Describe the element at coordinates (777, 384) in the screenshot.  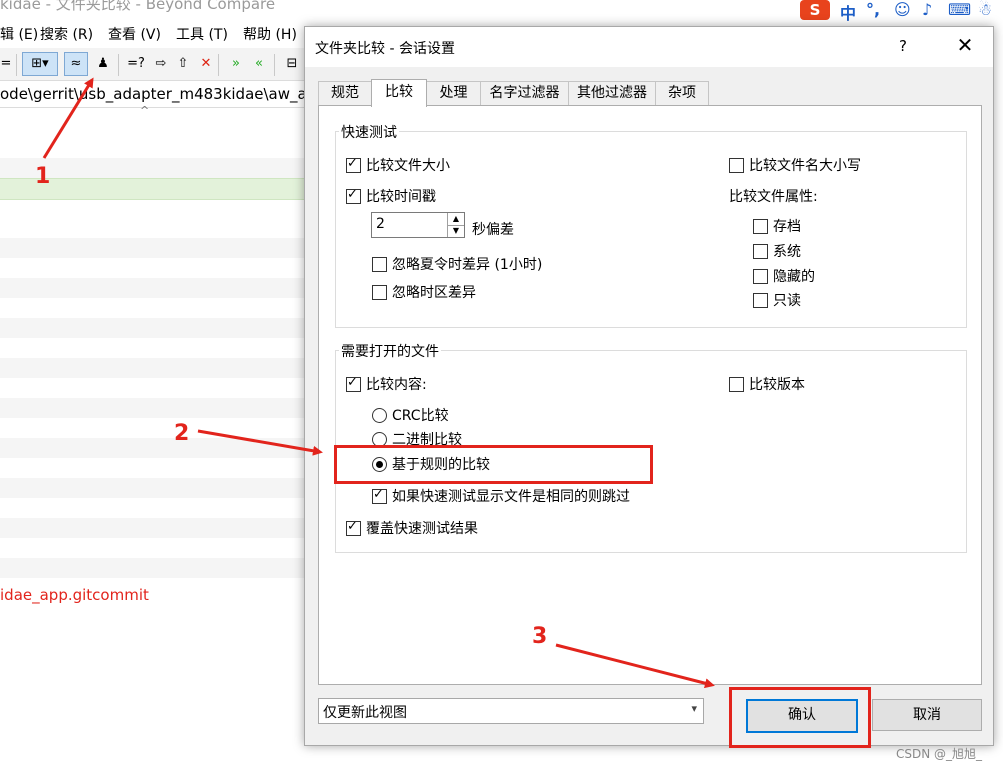
I see `compare-version-label: 比较版本` at that location.